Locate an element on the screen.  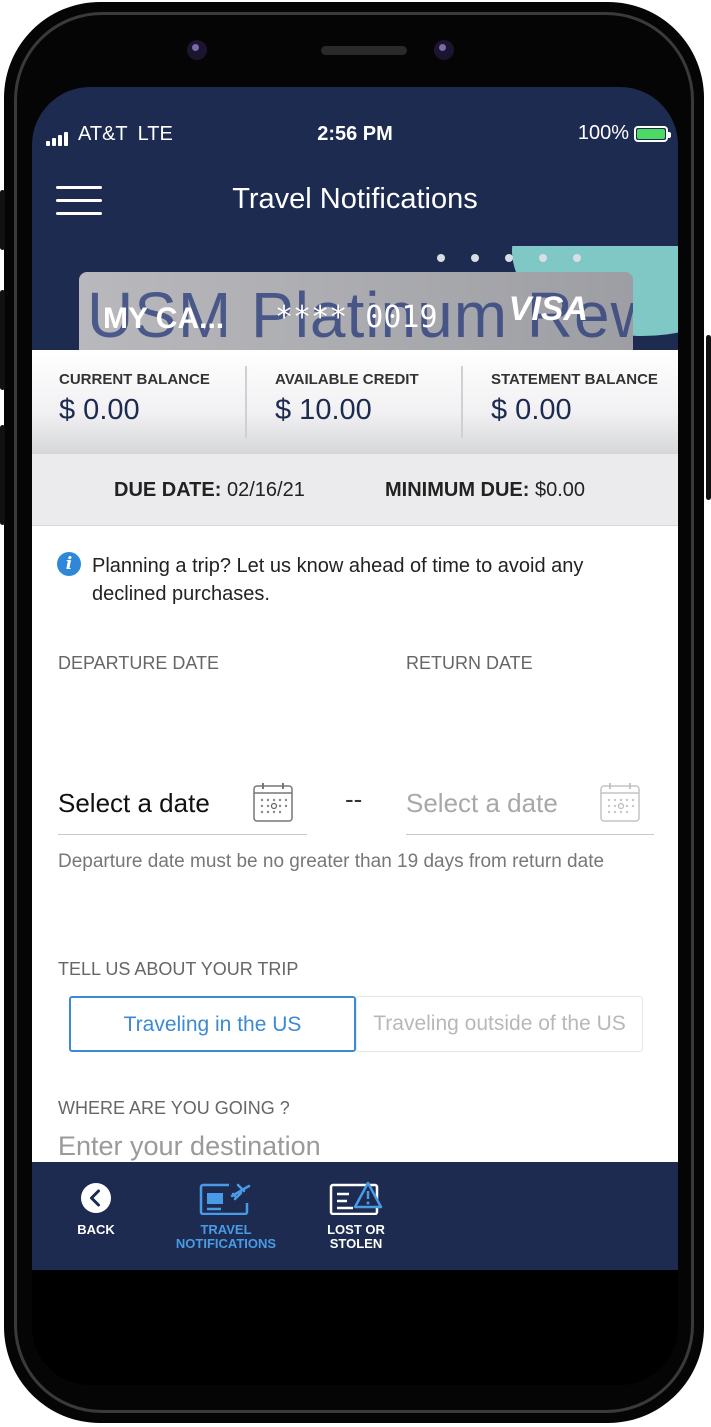
minimum-due: MINIMUM DUE: $0.00 is located at coordinates (485, 490).